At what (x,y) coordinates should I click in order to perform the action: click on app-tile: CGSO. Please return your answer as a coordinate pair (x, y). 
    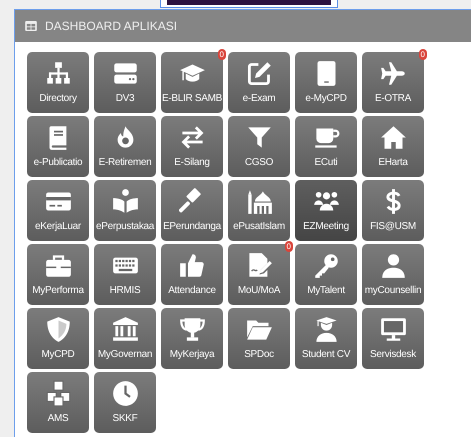
    Looking at the image, I should click on (259, 146).